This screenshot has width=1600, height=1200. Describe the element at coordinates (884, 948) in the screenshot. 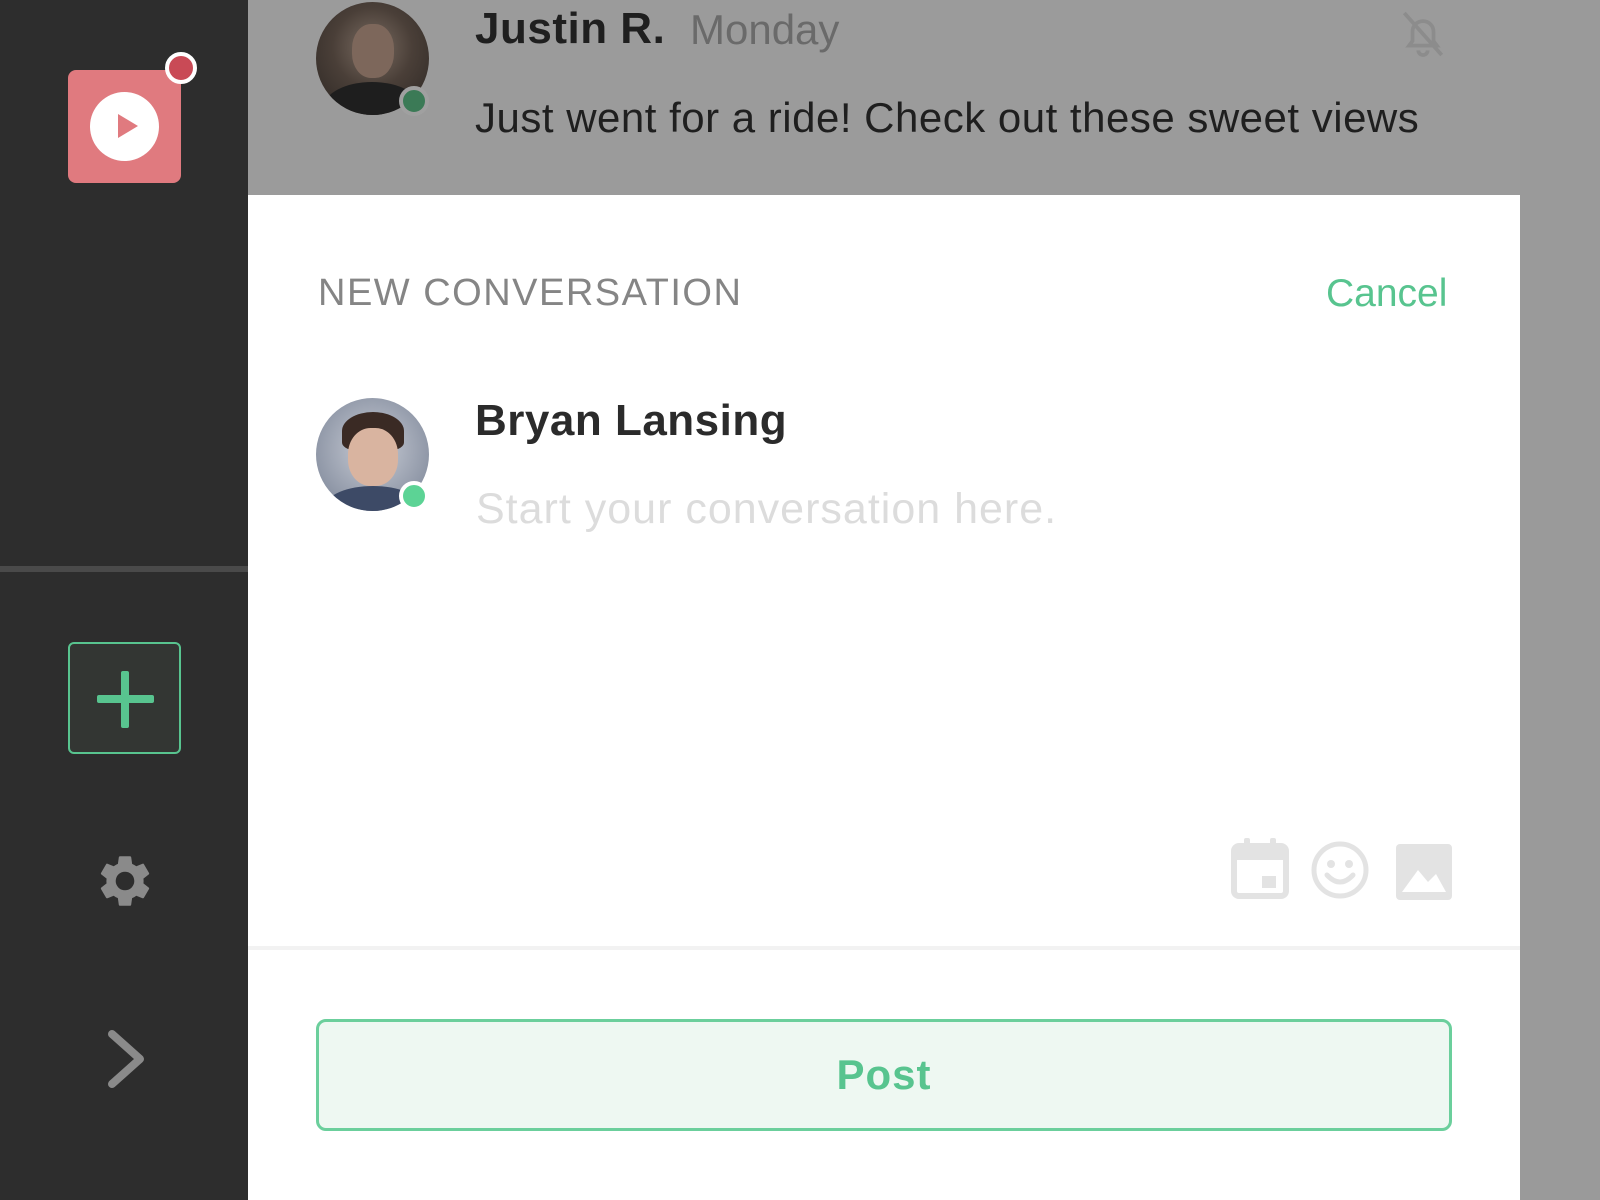

I see `footer-divider` at that location.